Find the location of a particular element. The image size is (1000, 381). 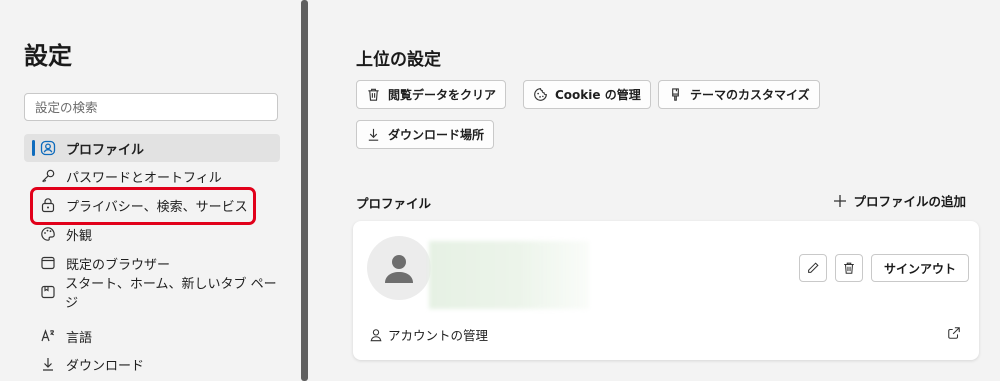

person-icon is located at coordinates (399, 269).